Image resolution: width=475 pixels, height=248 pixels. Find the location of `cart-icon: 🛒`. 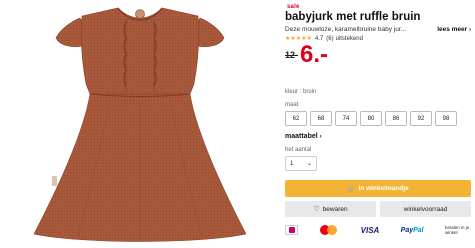

cart-icon: 🛒 is located at coordinates (351, 189).